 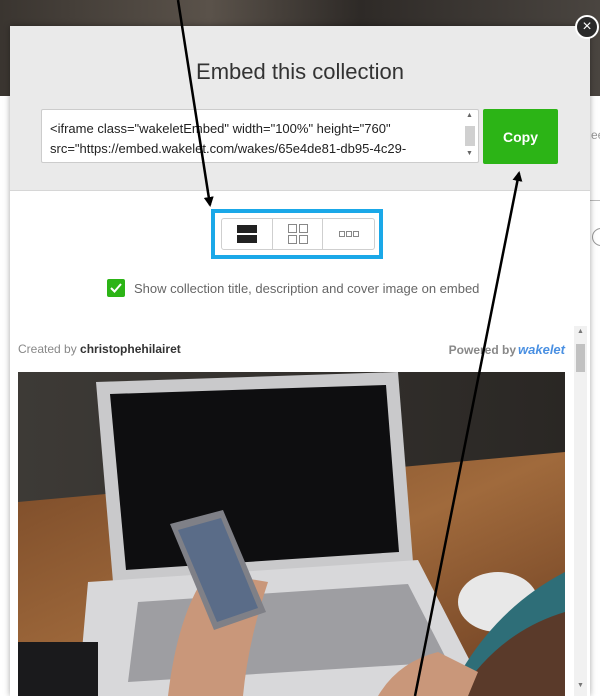 I want to click on layout-option-single, so click(x=247, y=234).